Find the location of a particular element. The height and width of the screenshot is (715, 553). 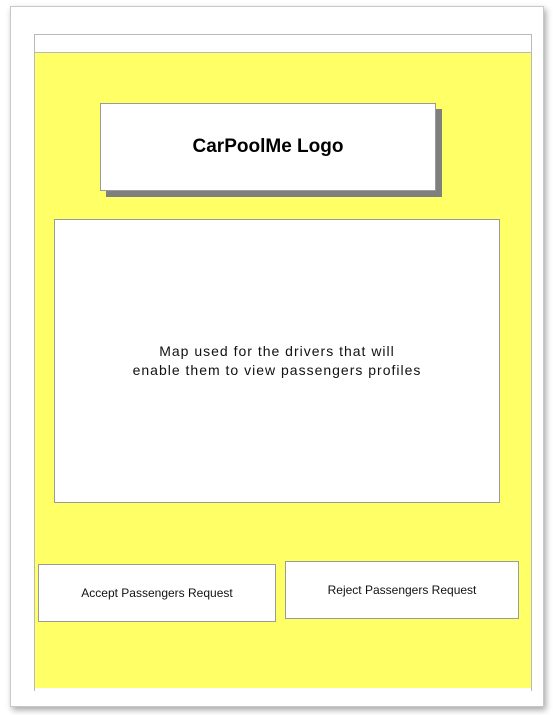

accept-passengers-request-button: Accept Passengers Request is located at coordinates (157, 593).